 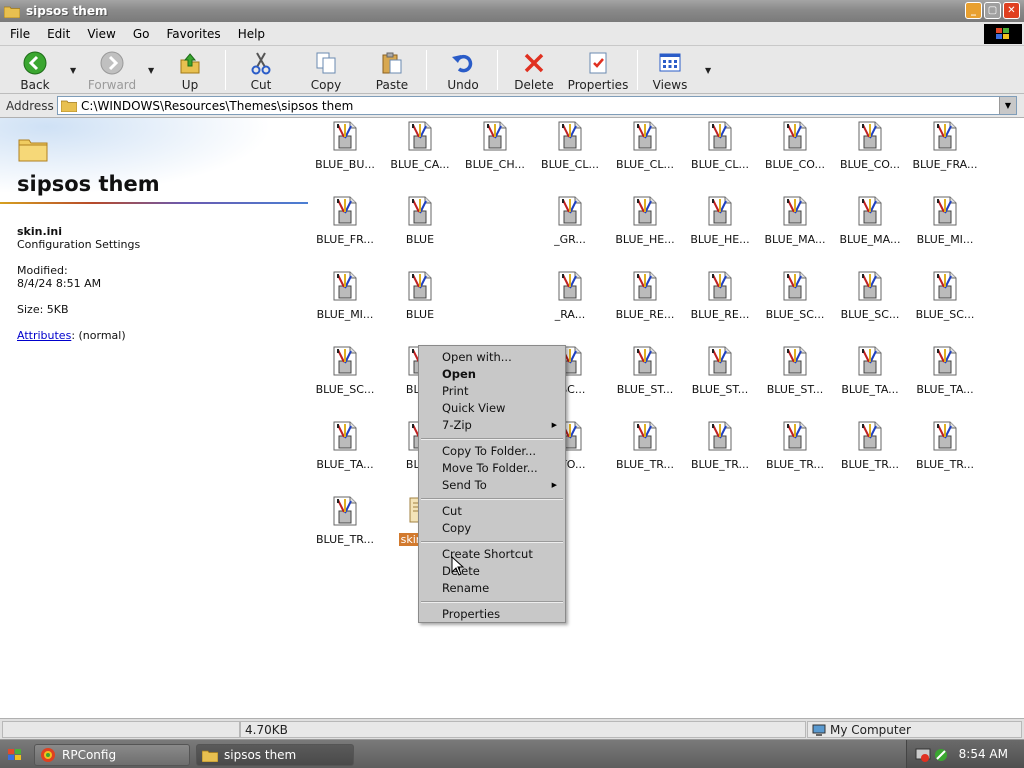 I want to click on rpconfig-icon, so click(x=48, y=755).